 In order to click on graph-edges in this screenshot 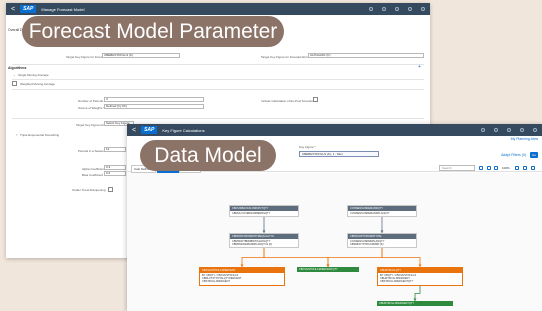, I will do `click(331, 259)`.